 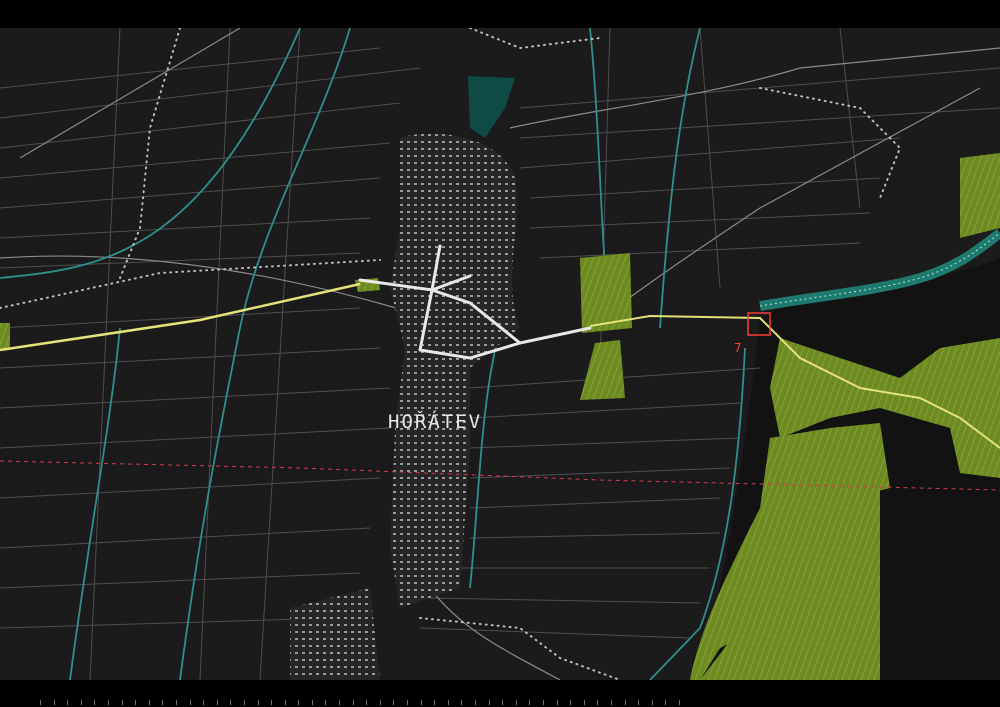 I want to click on scale-ticks, so click(x=360, y=702).